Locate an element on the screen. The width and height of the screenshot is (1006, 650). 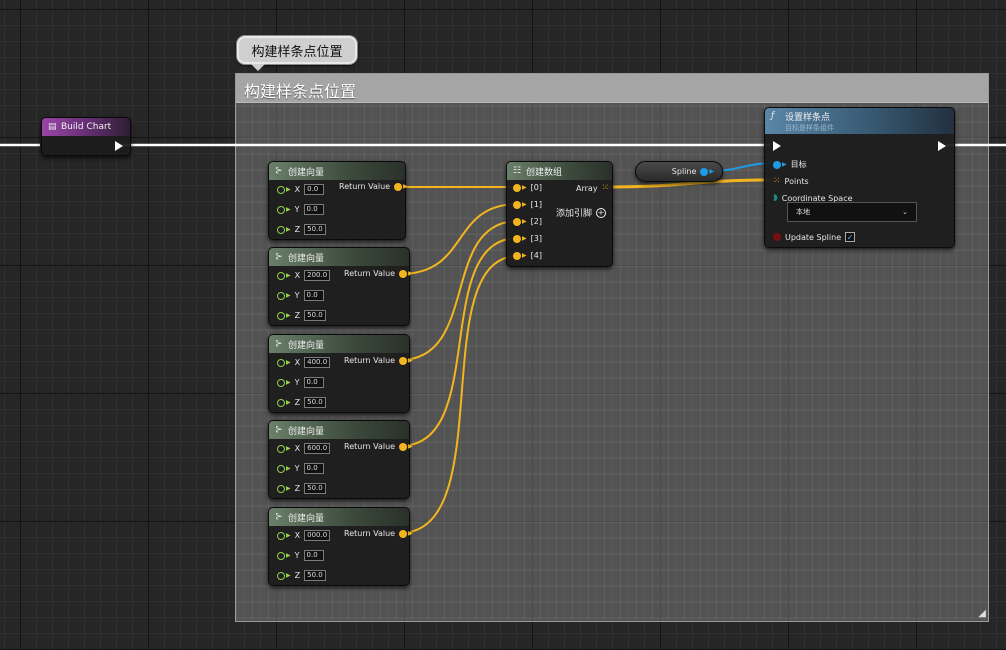
x-input: 400.0 is located at coordinates (317, 362).